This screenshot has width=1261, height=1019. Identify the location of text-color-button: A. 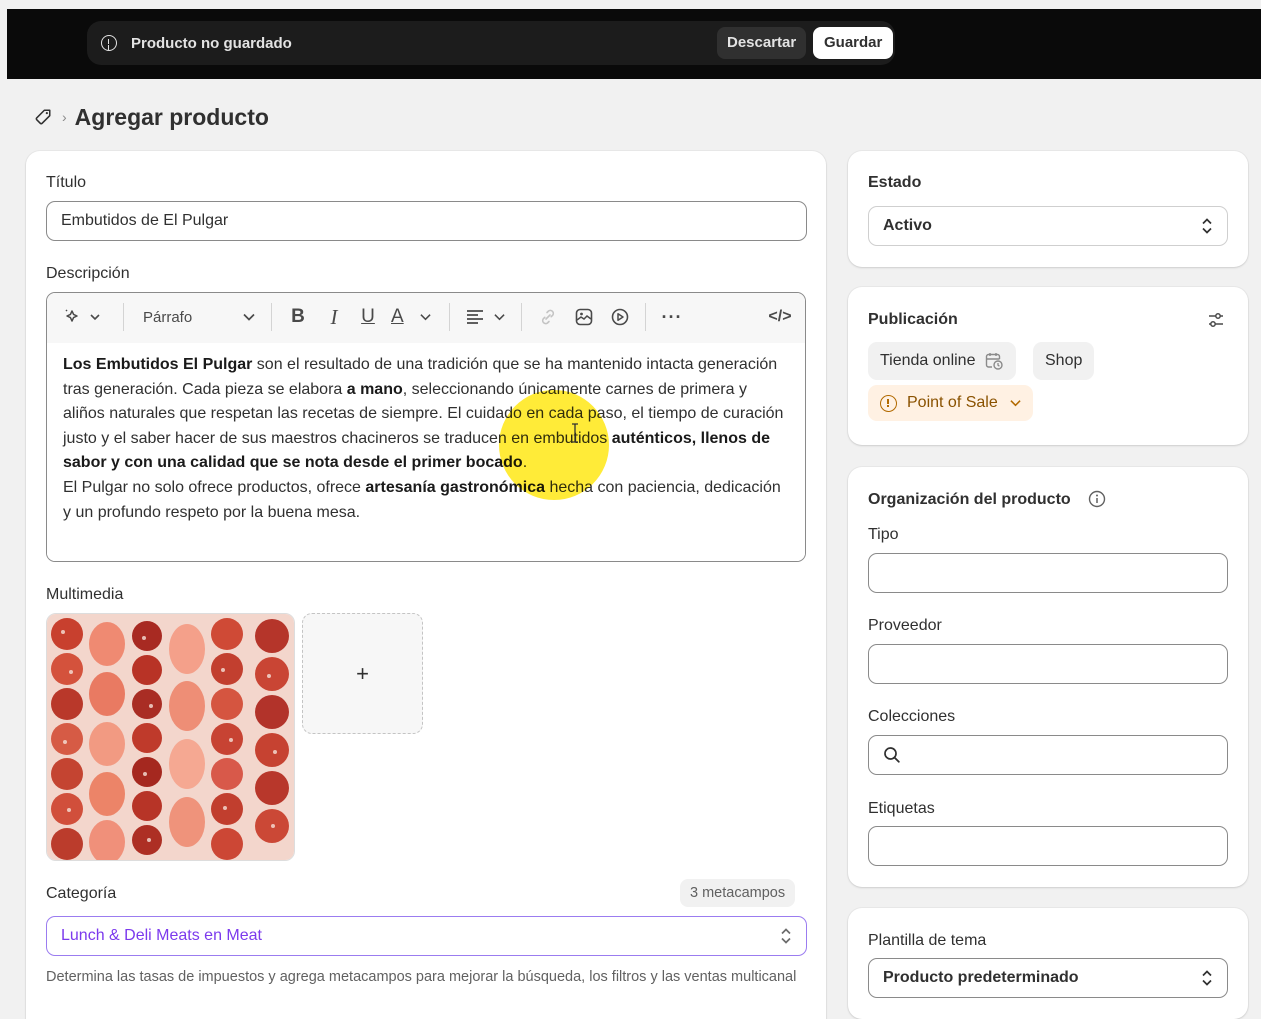
(411, 317).